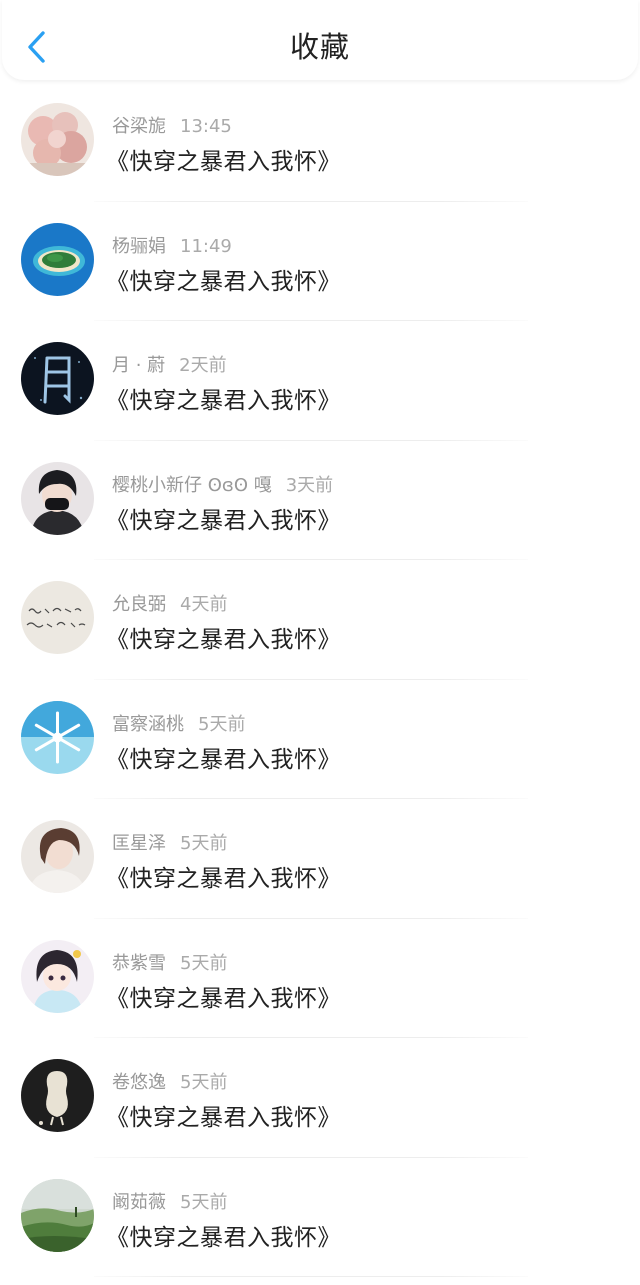  I want to click on page-title: 收藏, so click(319, 47).